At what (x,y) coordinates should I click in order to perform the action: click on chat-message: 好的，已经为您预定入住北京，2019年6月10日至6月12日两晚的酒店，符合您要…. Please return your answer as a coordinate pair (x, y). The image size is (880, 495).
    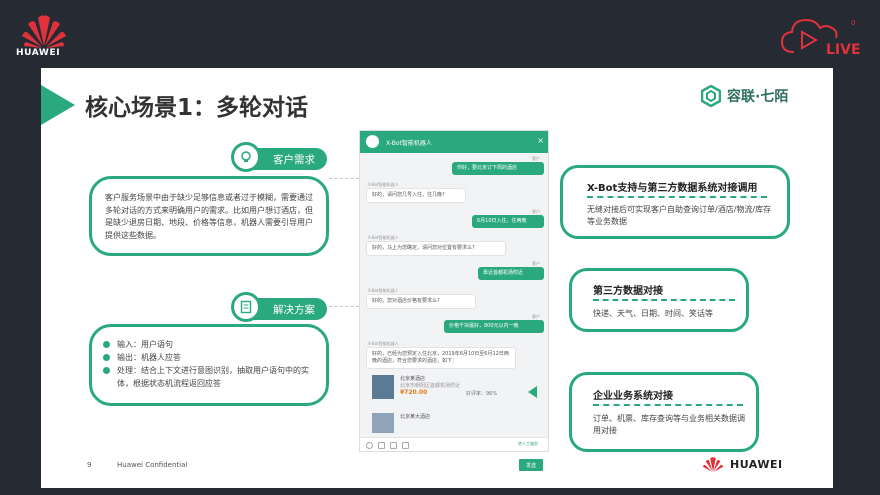
    Looking at the image, I should click on (441, 358).